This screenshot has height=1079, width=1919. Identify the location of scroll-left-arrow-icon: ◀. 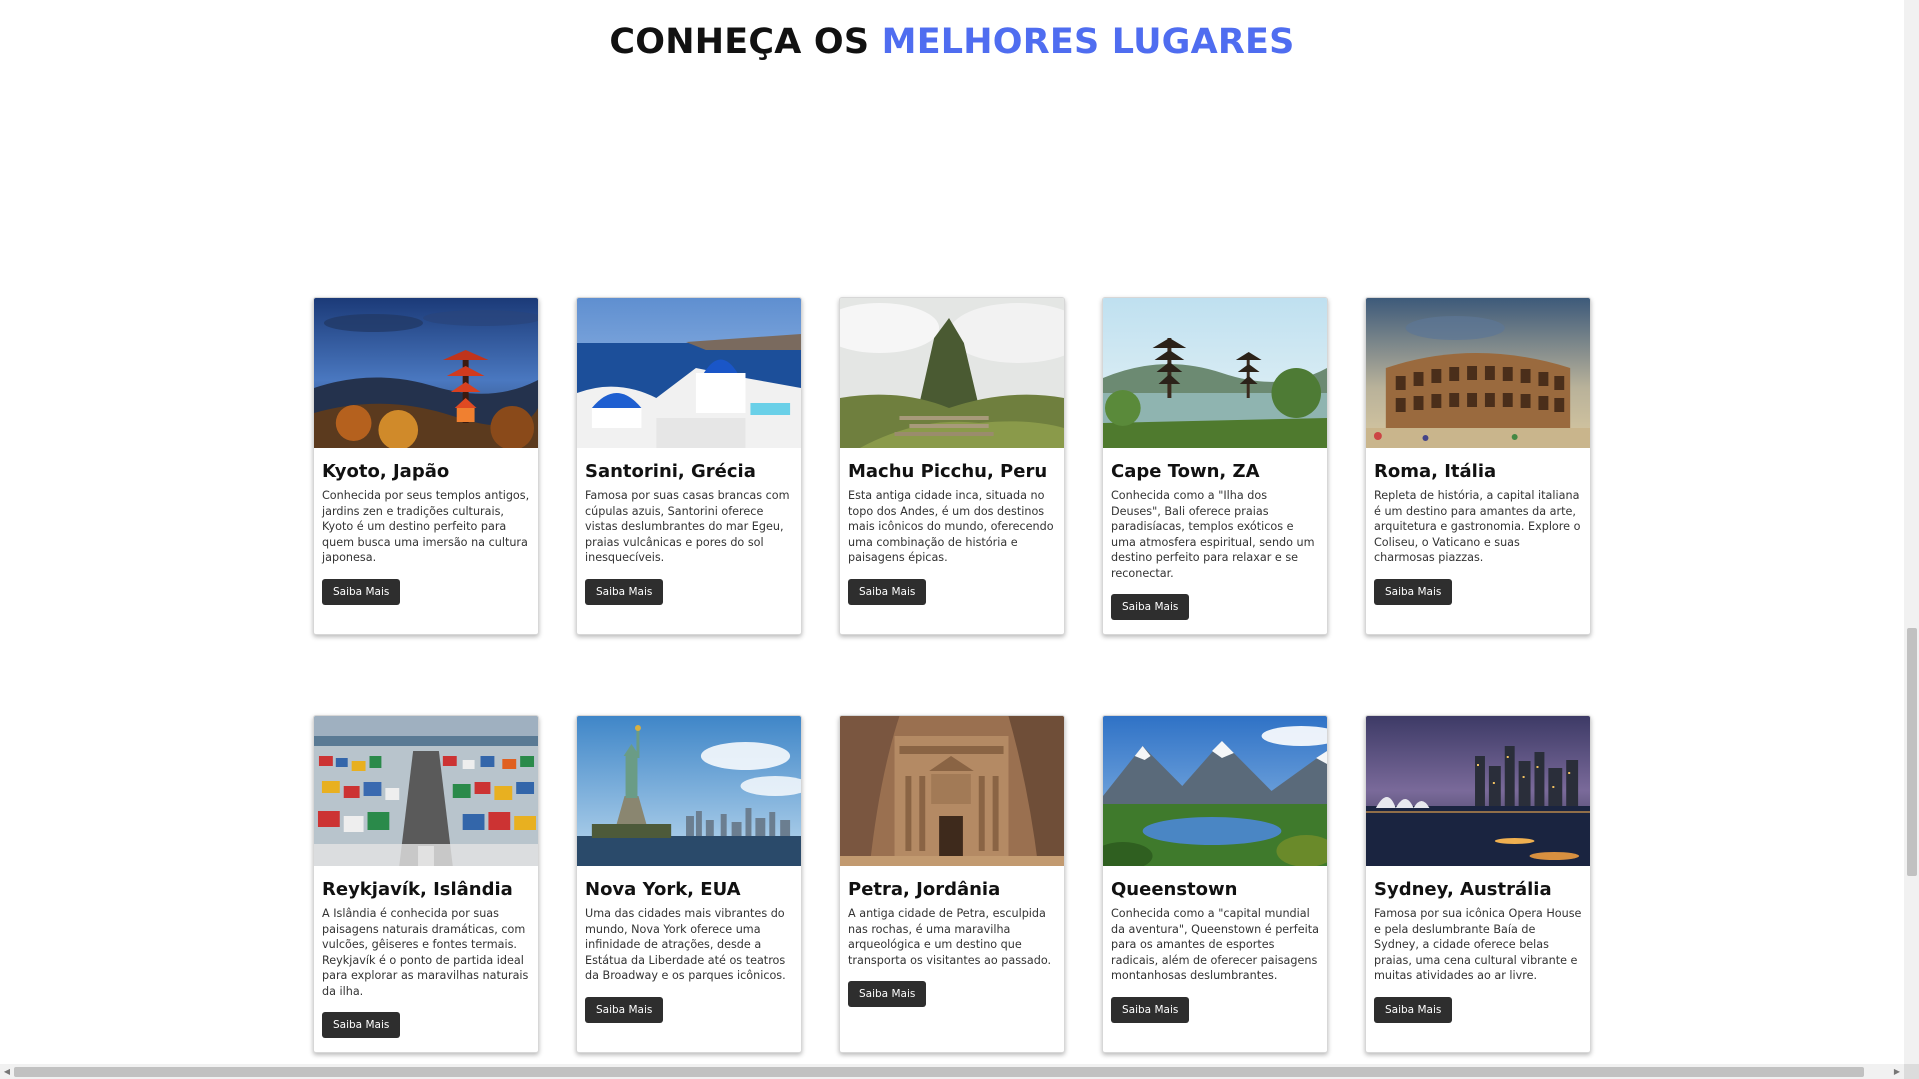
(7, 1071).